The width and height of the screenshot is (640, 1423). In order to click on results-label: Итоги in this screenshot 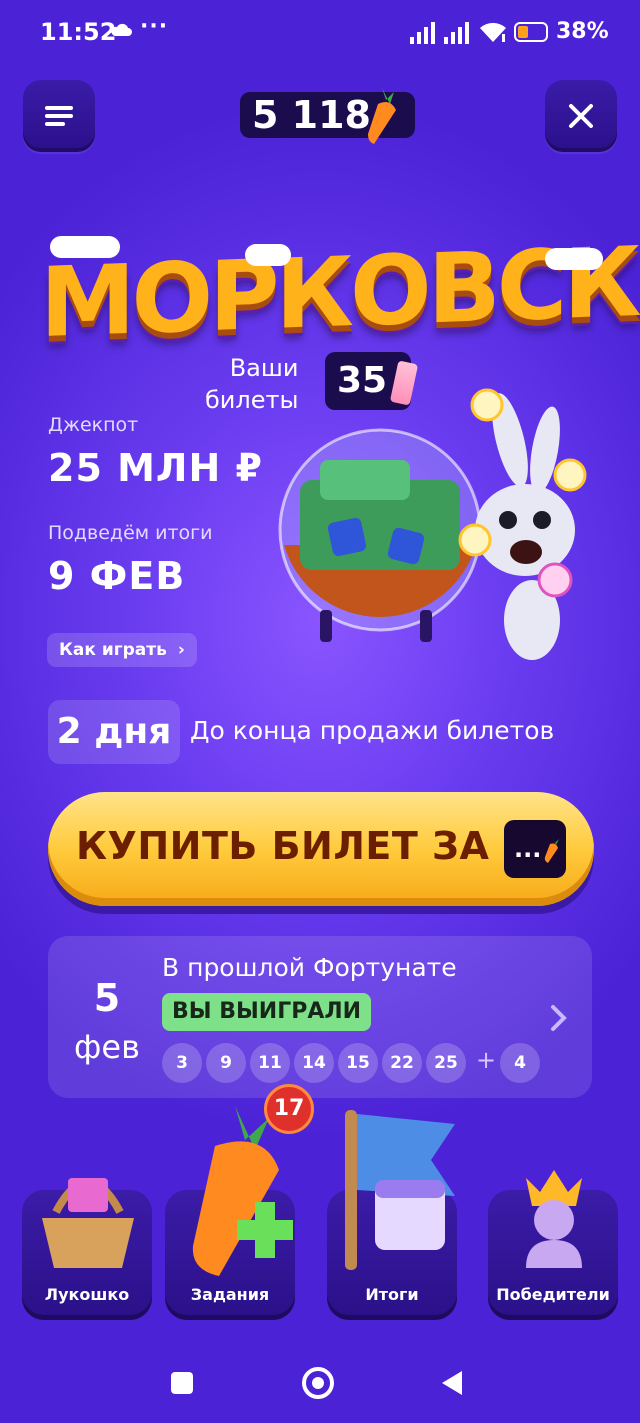, I will do `click(392, 1294)`.